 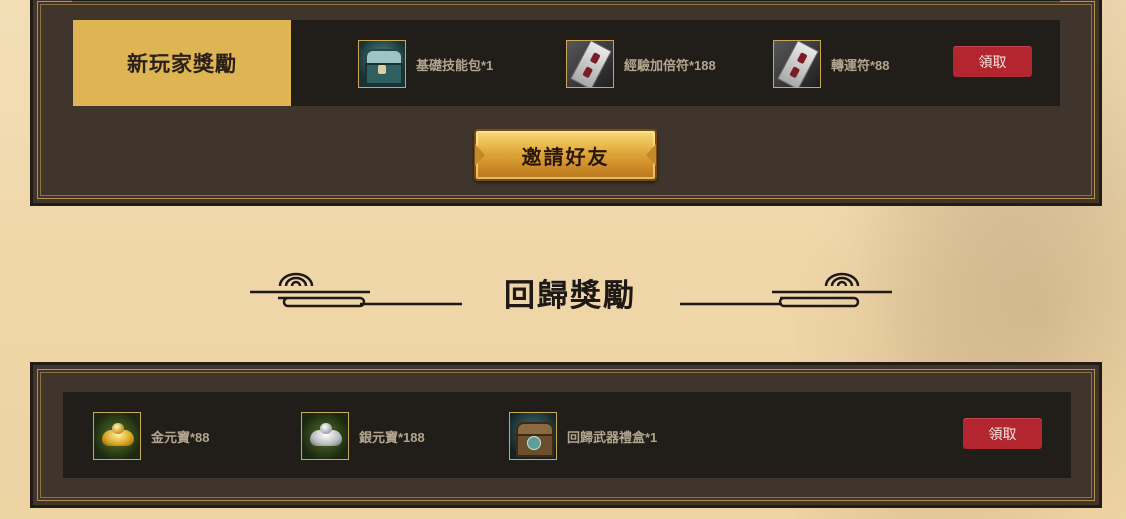 I want to click on reward-item: 基礎技能包*1, so click(x=425, y=64).